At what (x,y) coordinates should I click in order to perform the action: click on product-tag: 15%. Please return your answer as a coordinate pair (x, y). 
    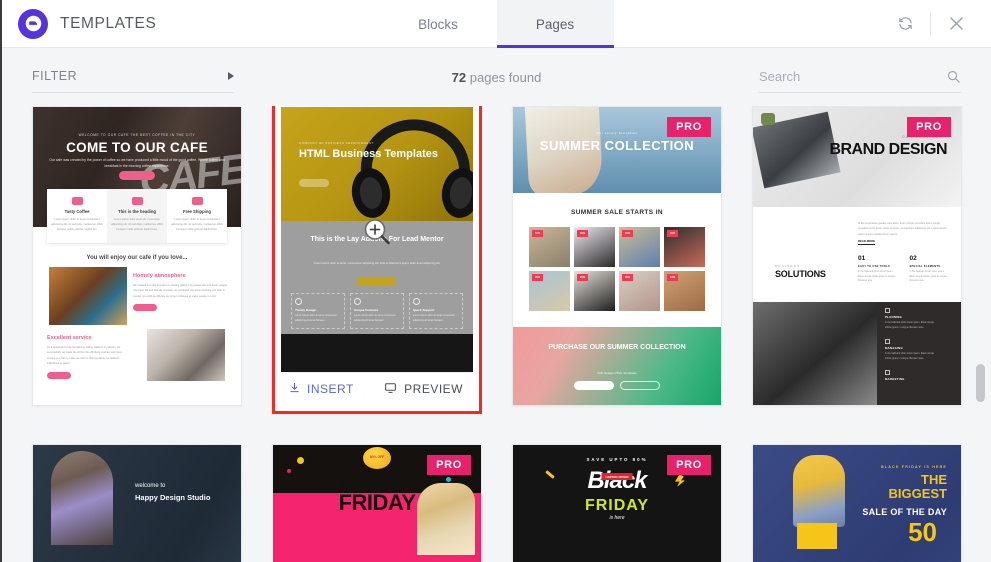
    Looking at the image, I should click on (673, 277).